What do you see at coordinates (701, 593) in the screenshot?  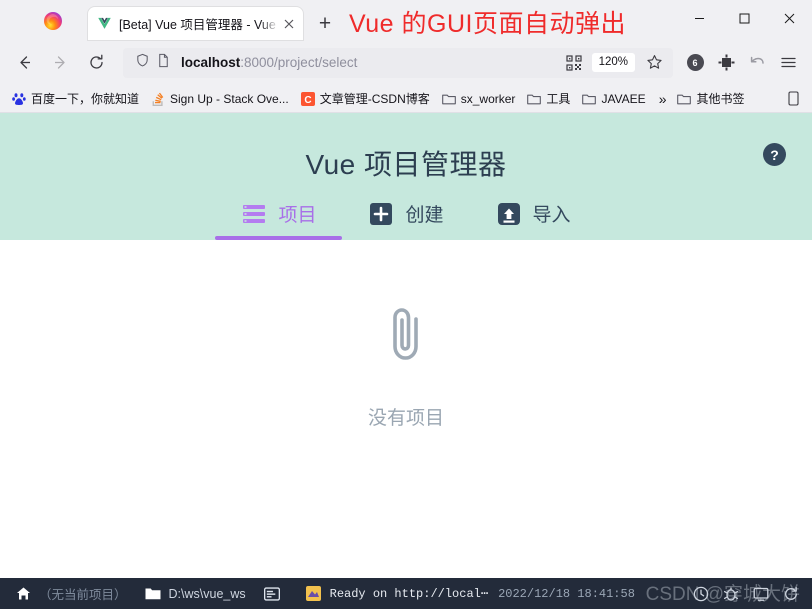 I see `clock-icon` at bounding box center [701, 593].